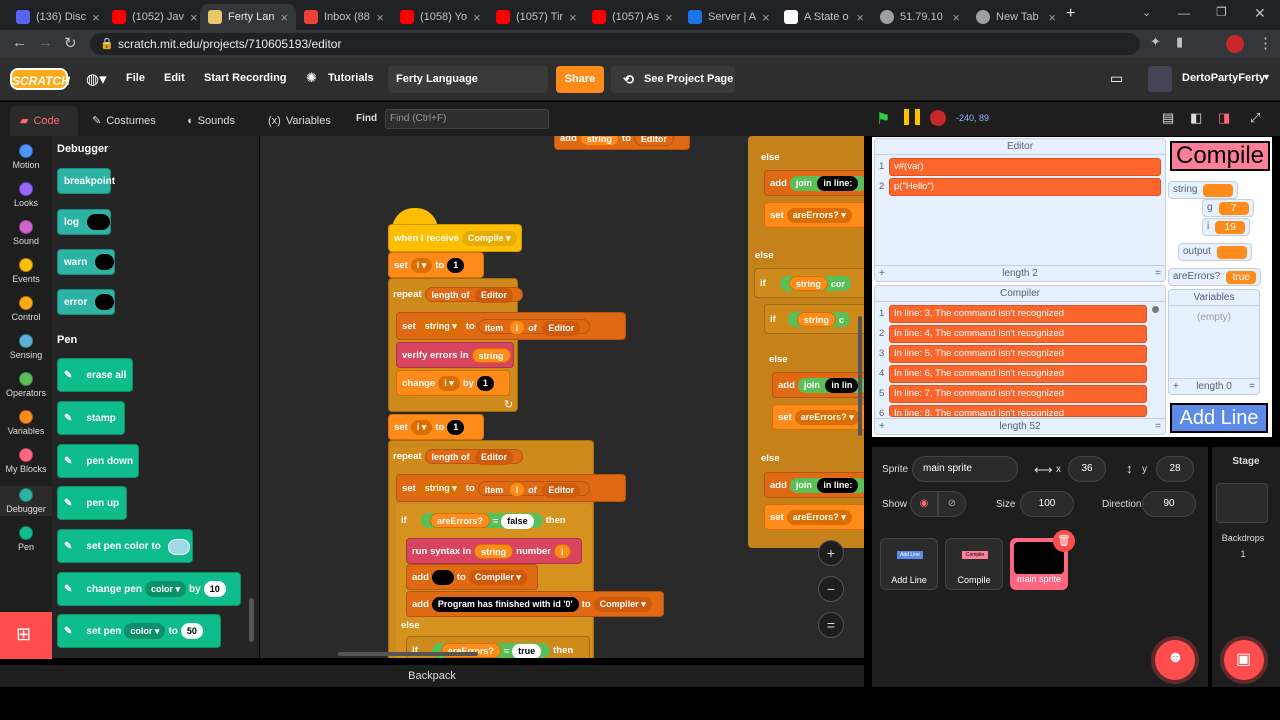  What do you see at coordinates (974, 564) in the screenshot?
I see `sprite-thumb-compile: Compile Compile` at bounding box center [974, 564].